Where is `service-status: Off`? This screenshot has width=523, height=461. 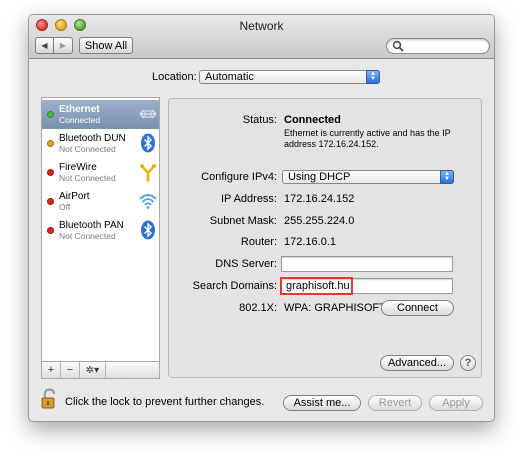 service-status: Off is located at coordinates (65, 207).